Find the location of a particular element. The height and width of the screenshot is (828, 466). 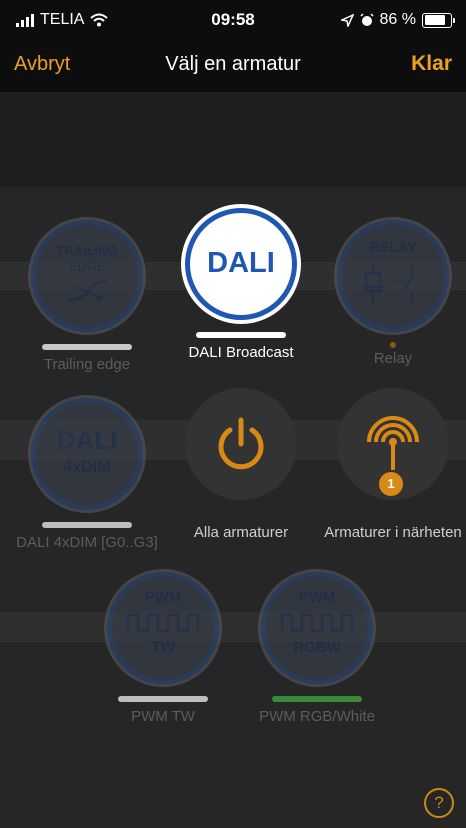

battery-icon is located at coordinates (438, 20).